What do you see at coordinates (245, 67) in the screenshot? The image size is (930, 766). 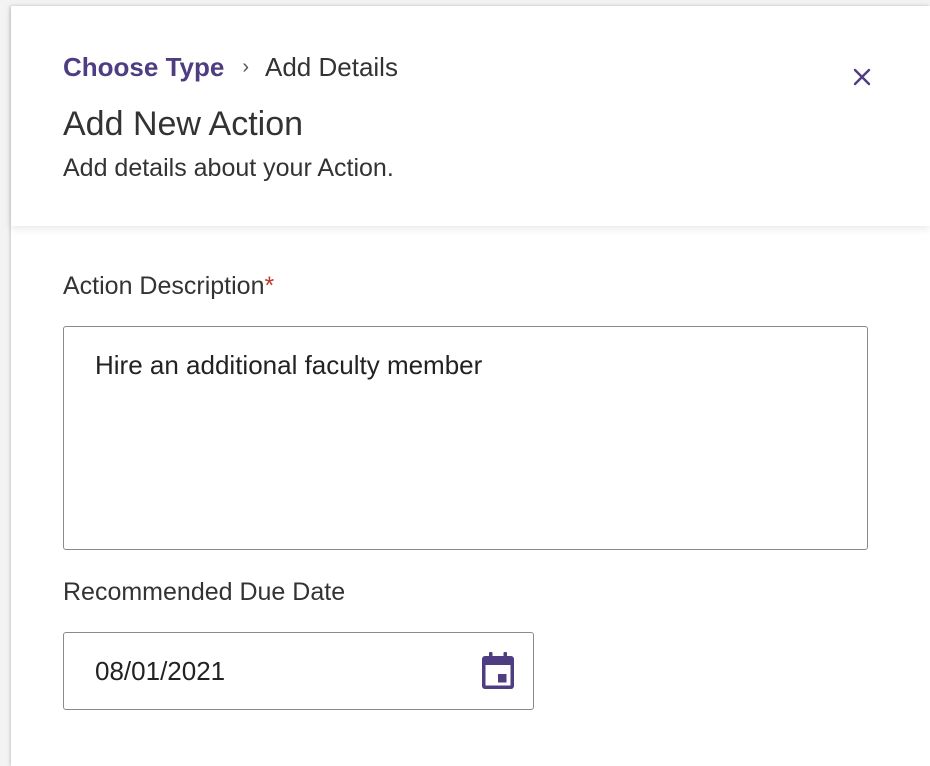 I see `breadcrumb-chevron-icon: ›` at bounding box center [245, 67].